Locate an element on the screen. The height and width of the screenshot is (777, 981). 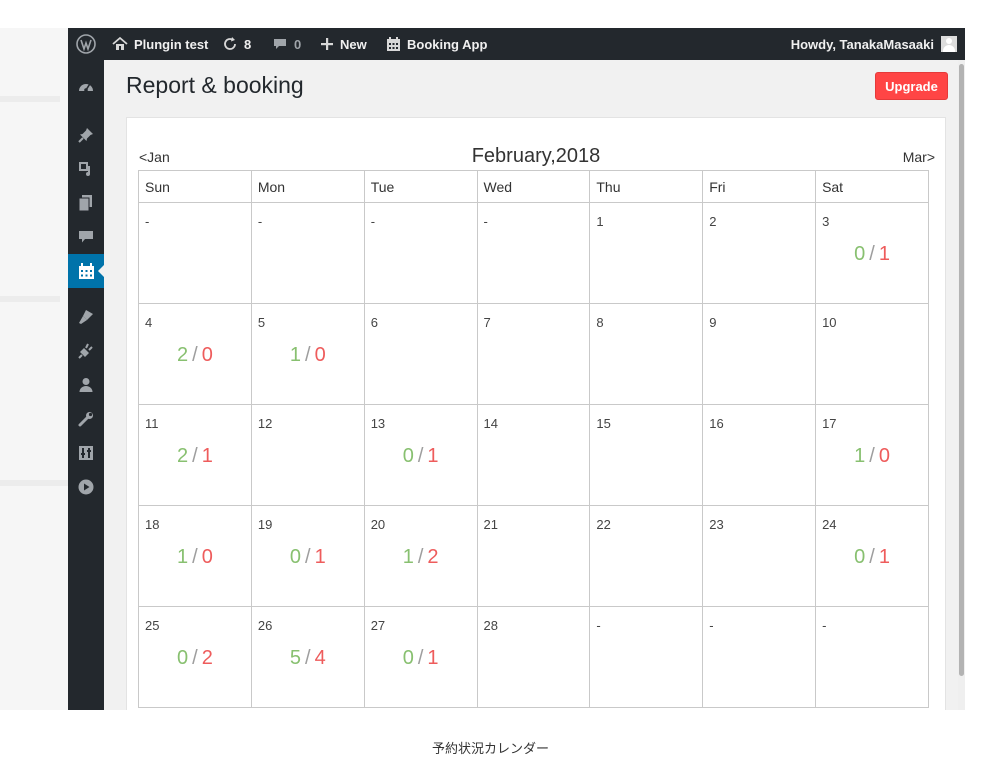
sidebar-item-users is located at coordinates (86, 385).